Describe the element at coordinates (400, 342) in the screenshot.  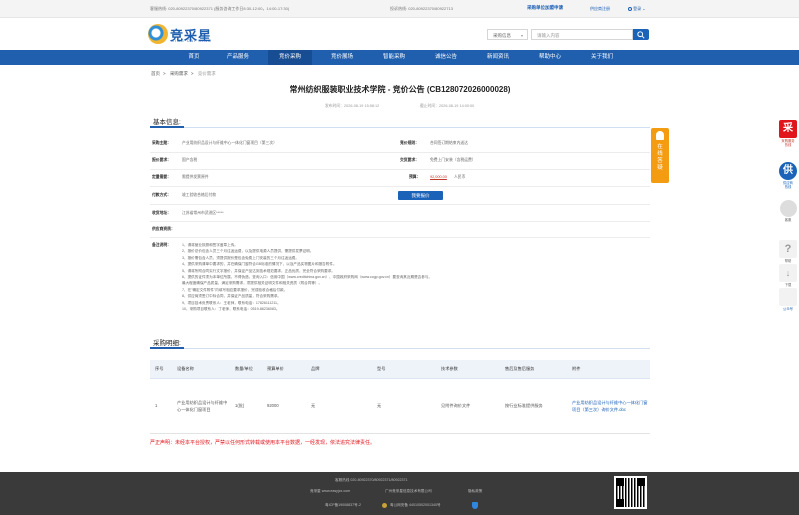
I see `procurement-section-header: 采购明细:` at that location.